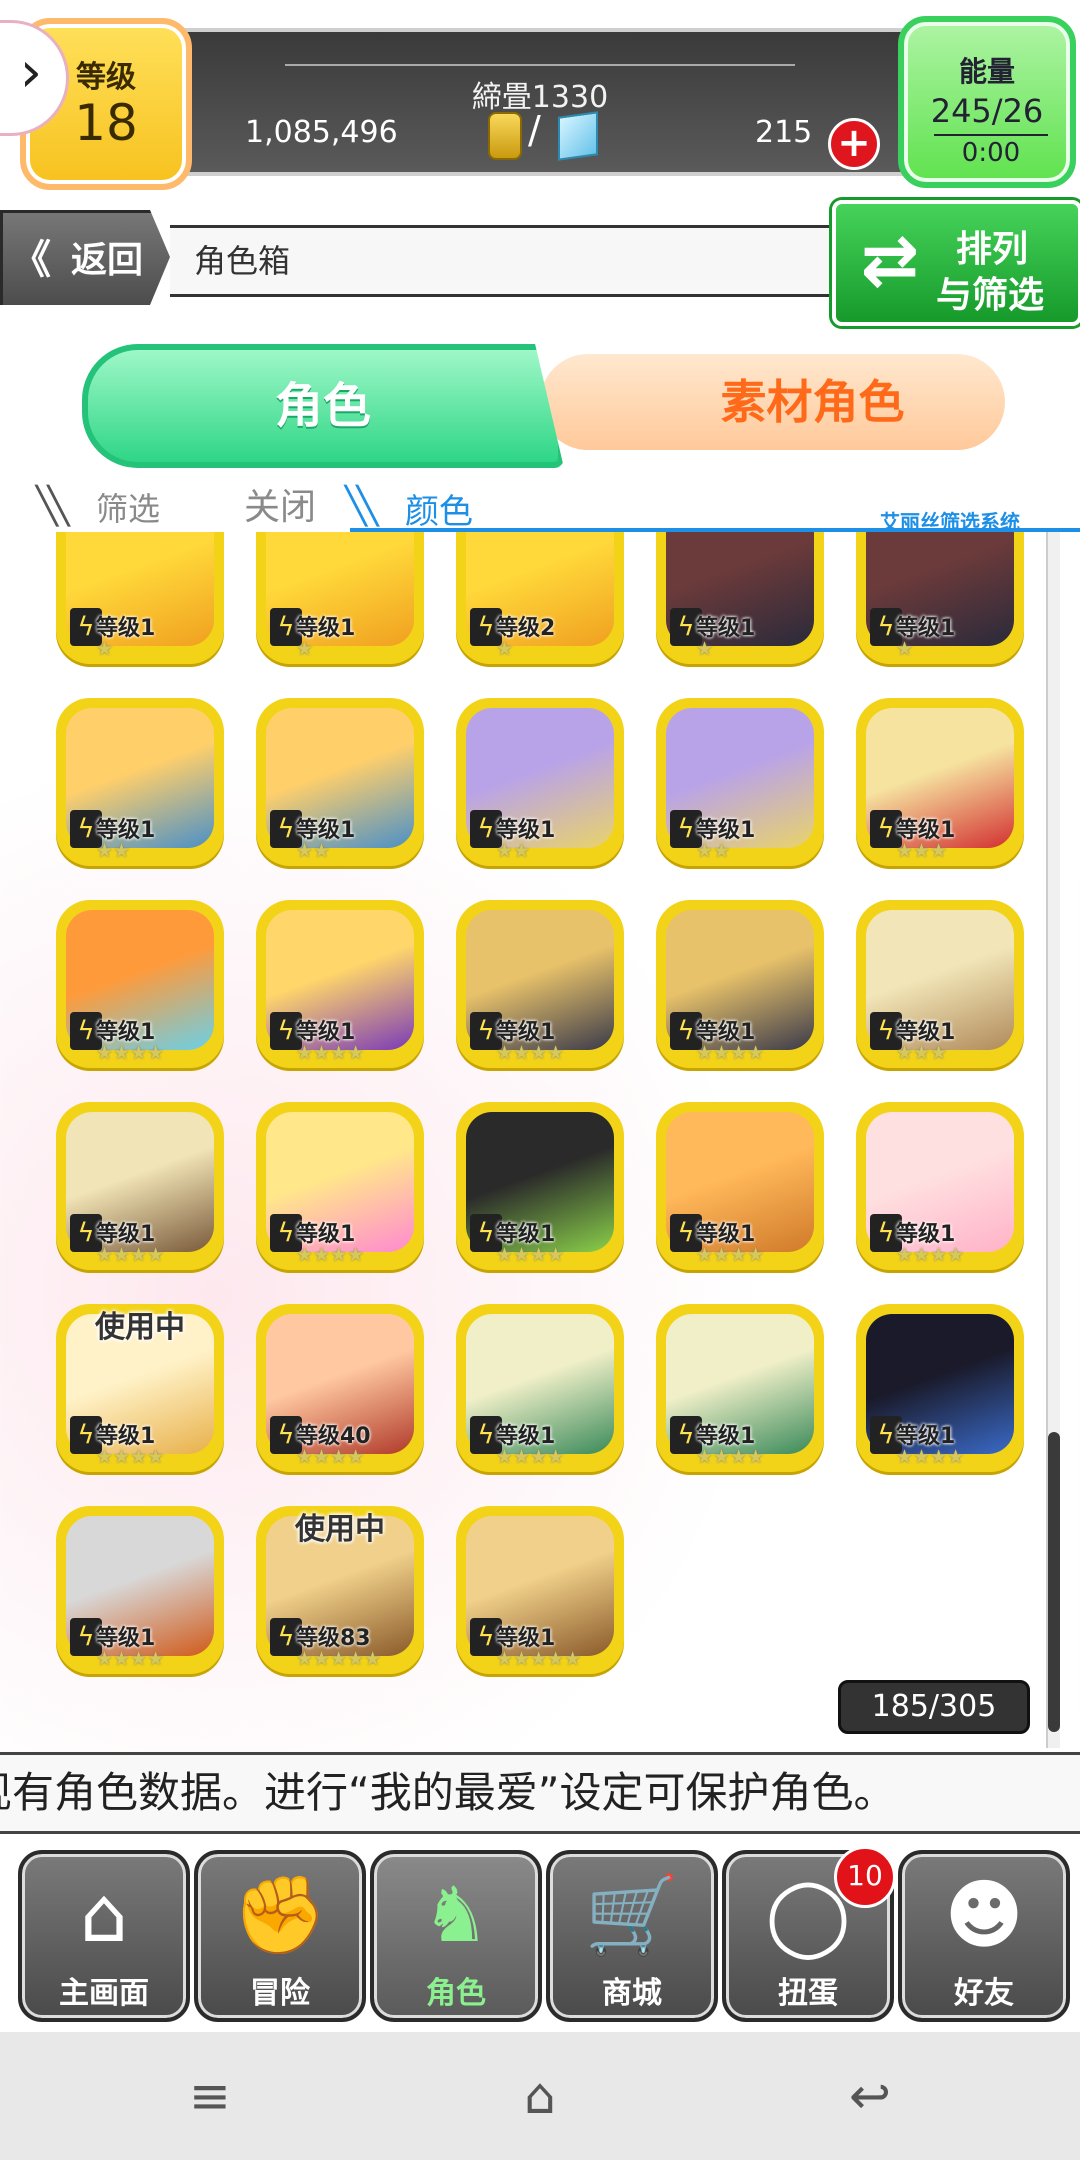 Image resolution: width=1080 pixels, height=2160 pixels. Describe the element at coordinates (812, 402) in the screenshot. I see `tab-material-label: 素材角色` at that location.